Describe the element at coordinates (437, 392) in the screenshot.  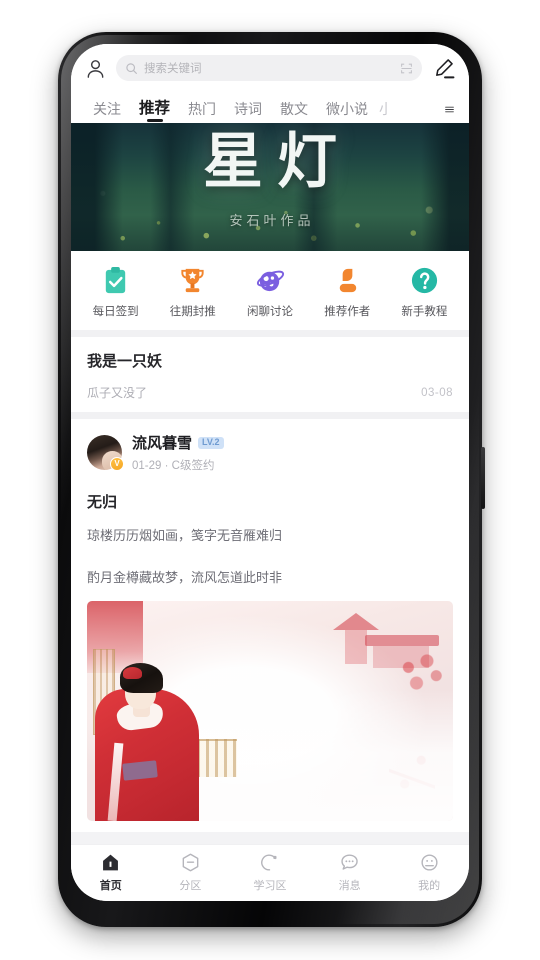
I see `post-date: 03-08` at that location.